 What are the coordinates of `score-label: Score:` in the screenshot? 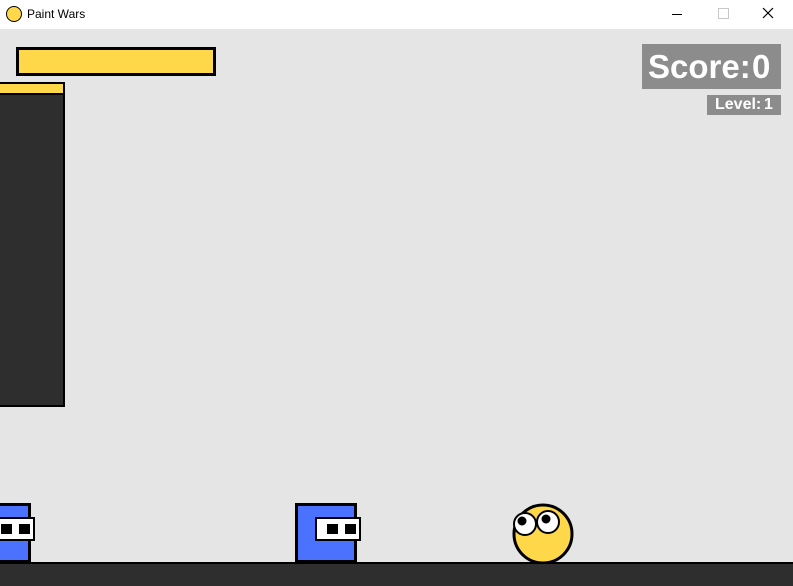 It's located at (699, 66).